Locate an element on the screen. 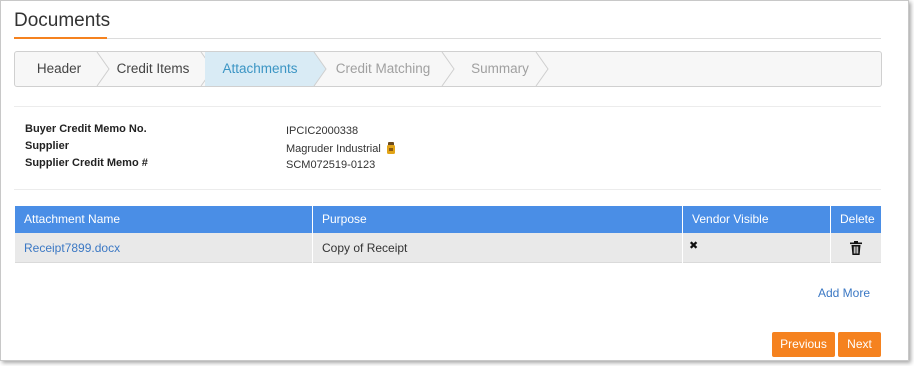 This screenshot has height=366, width=914. step-credit-matching: Credit Matching is located at coordinates (383, 69).